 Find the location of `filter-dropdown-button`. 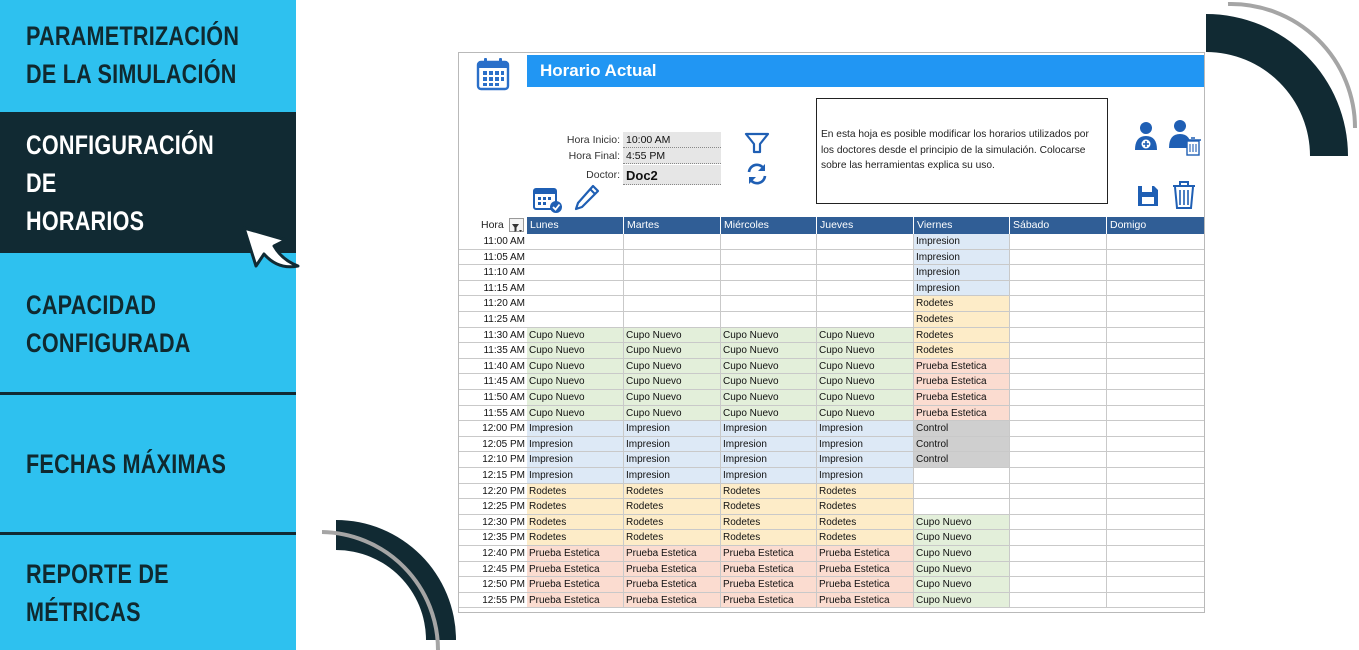

filter-dropdown-button is located at coordinates (516, 225).